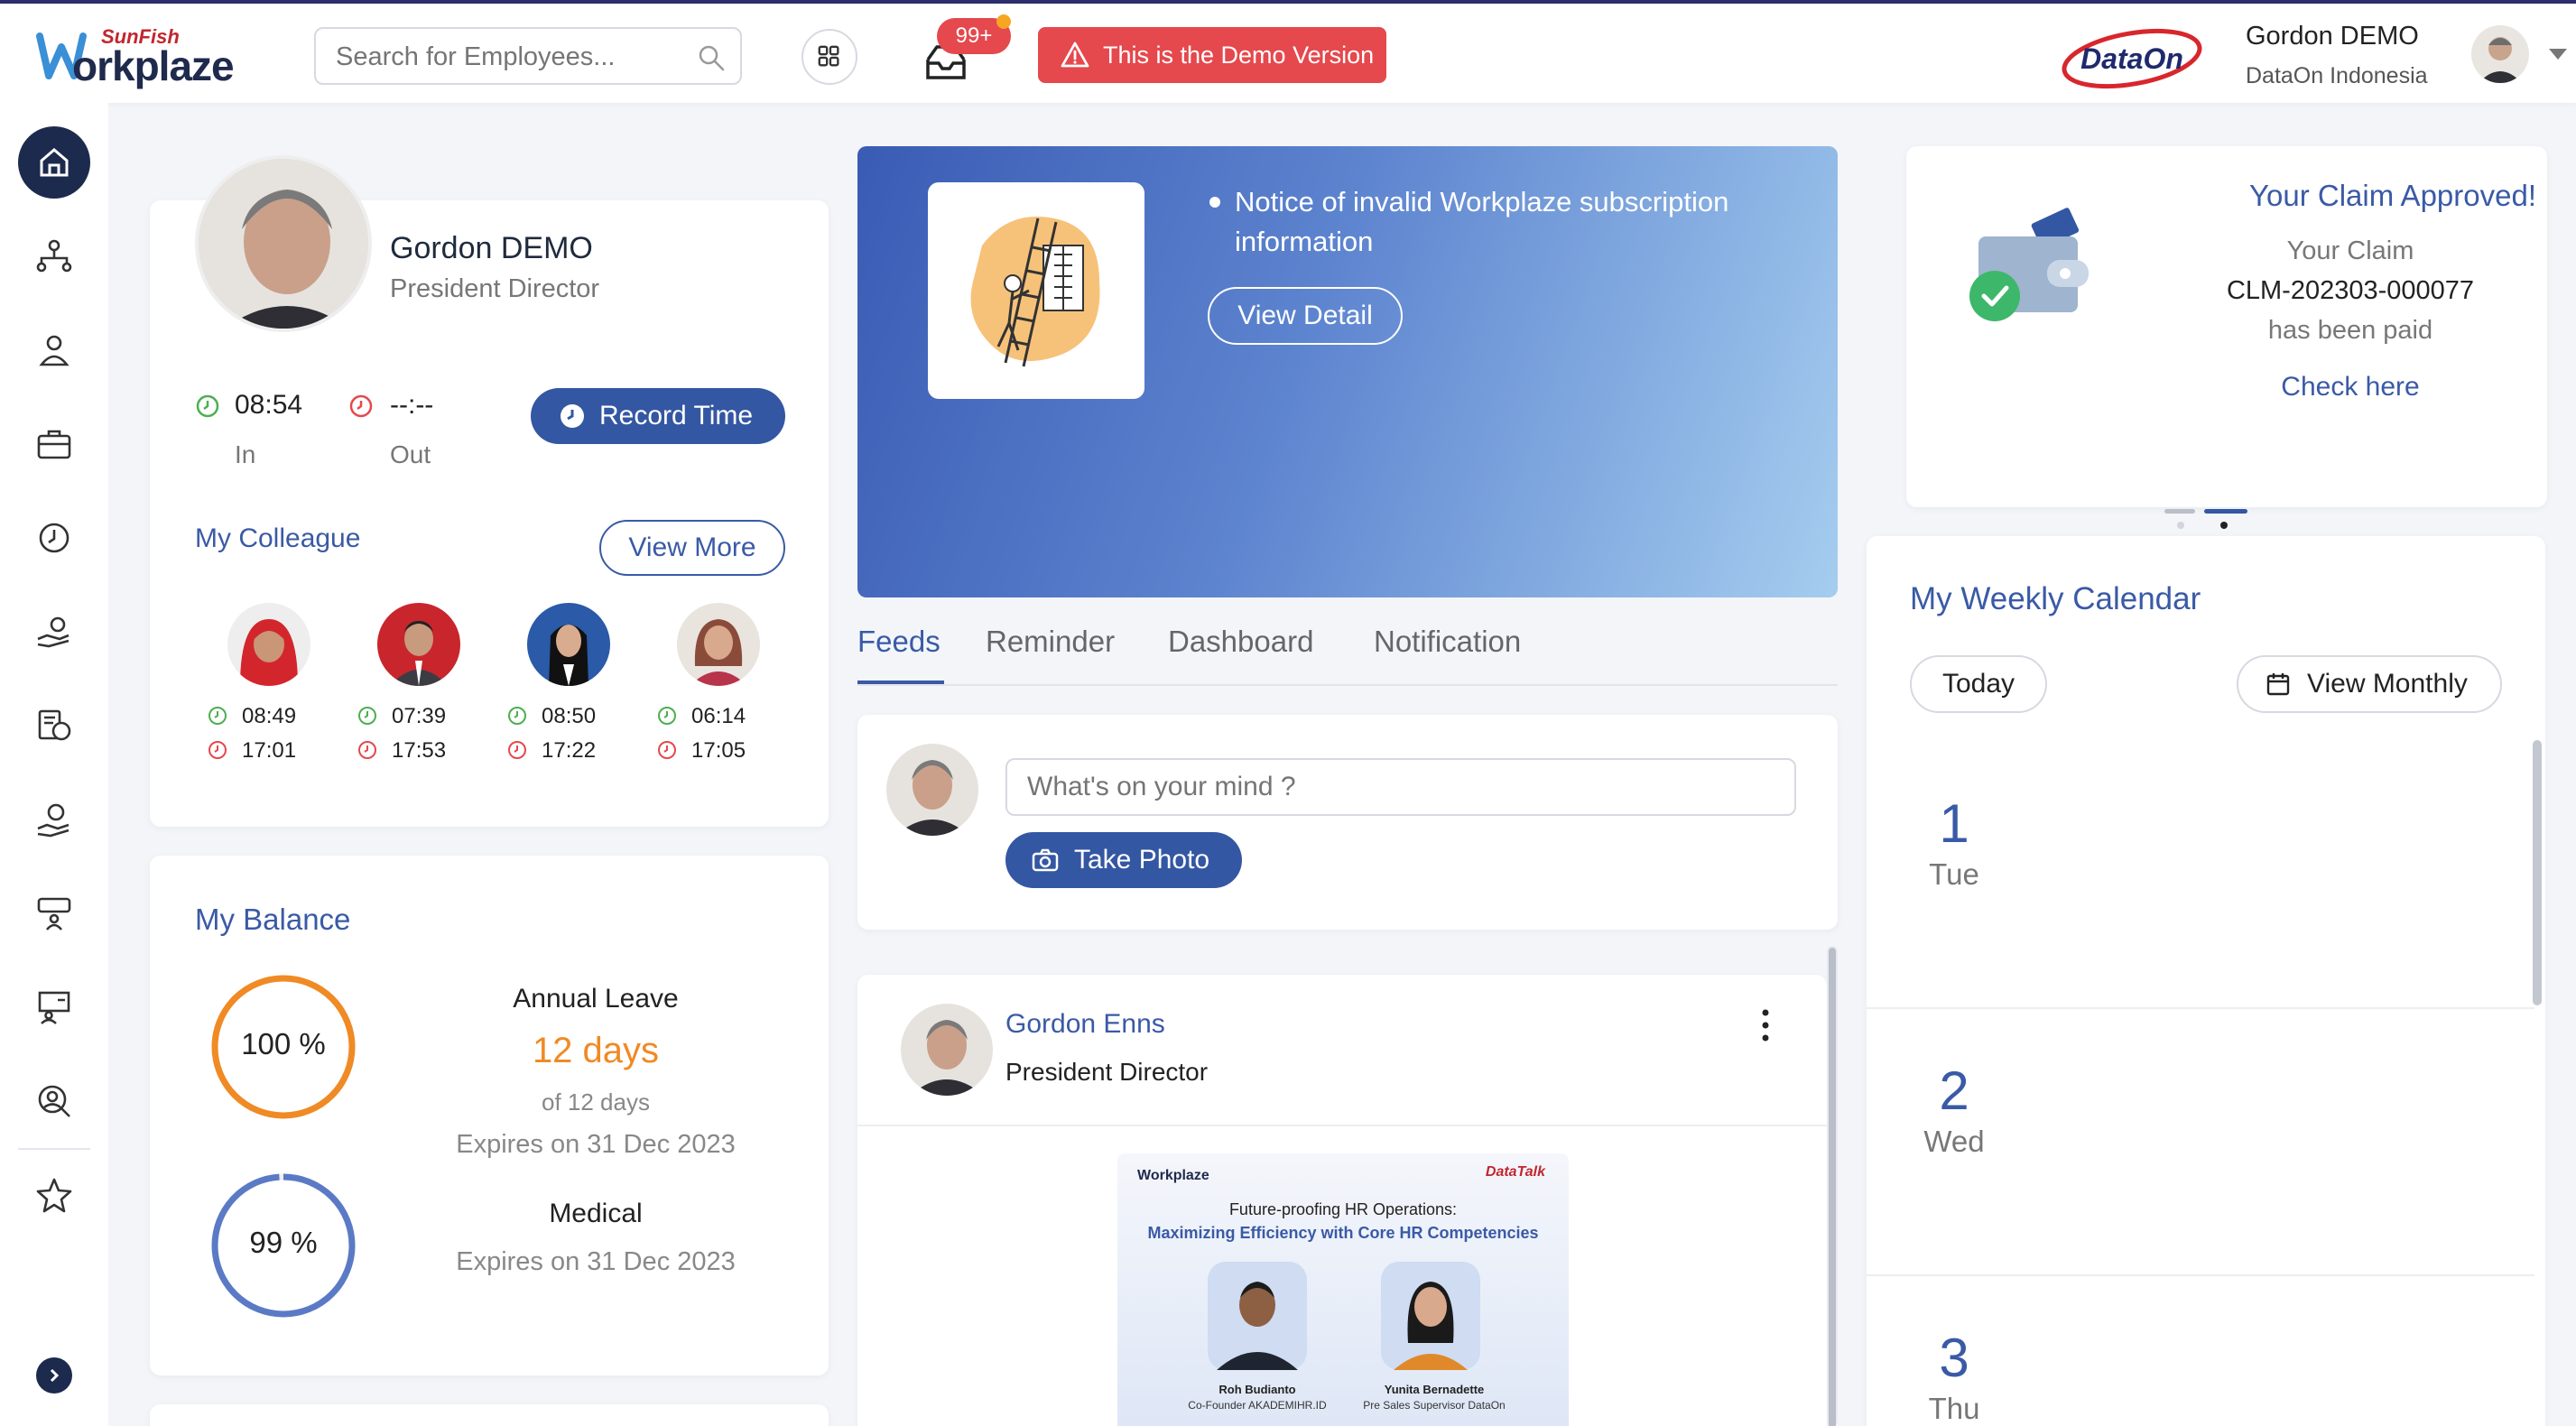 This screenshot has width=2576, height=1426. What do you see at coordinates (2369, 684) in the screenshot?
I see `view-monthly-button: View Monthly` at bounding box center [2369, 684].